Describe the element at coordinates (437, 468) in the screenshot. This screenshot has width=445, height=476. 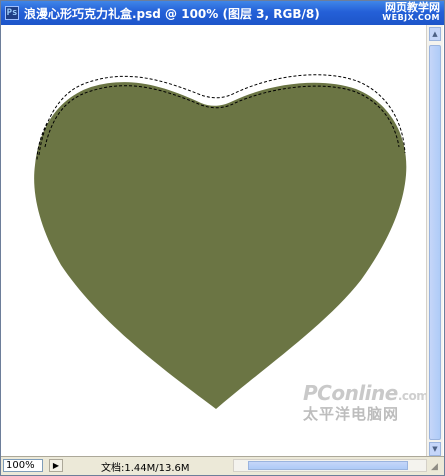
I see `resize-grip-icon: ◢` at that location.